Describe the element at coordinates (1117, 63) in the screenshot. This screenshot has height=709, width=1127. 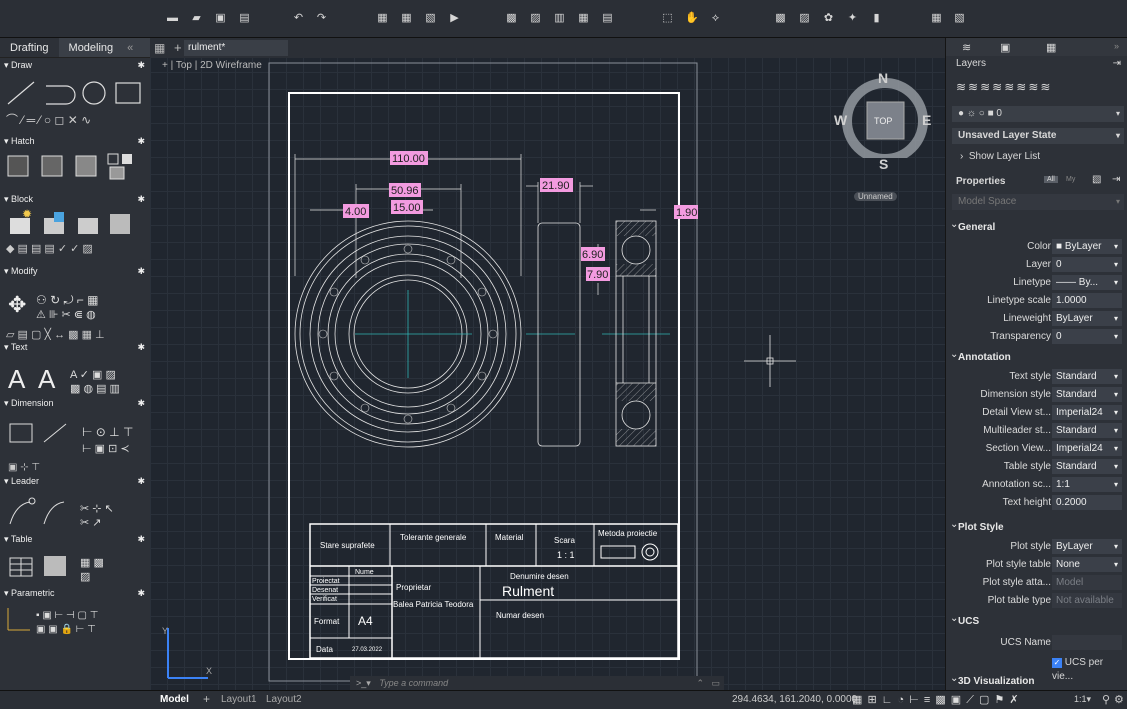
I see `dock-icon: ⇥` at that location.